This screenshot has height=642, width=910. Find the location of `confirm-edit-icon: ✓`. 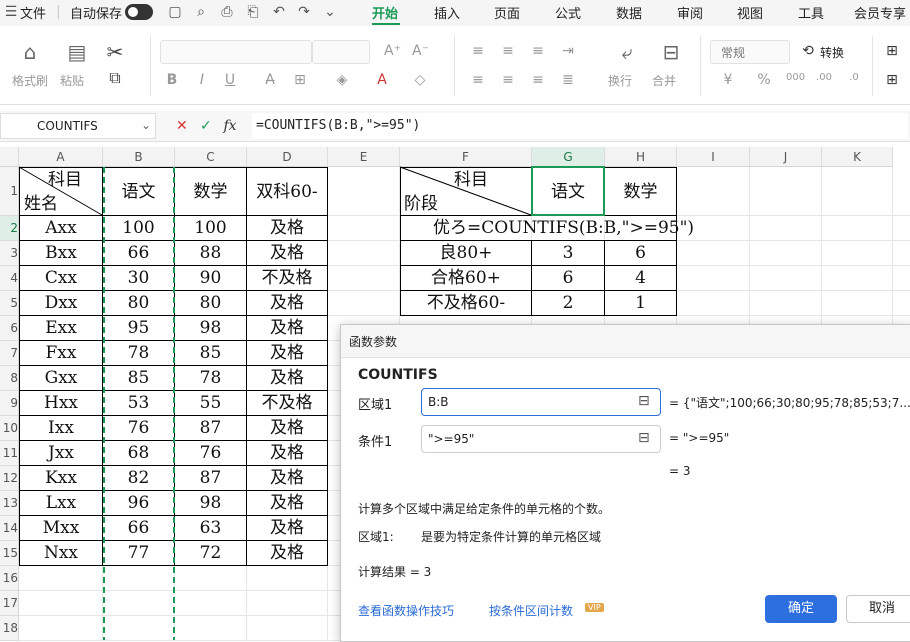

confirm-edit-icon: ✓ is located at coordinates (206, 126).